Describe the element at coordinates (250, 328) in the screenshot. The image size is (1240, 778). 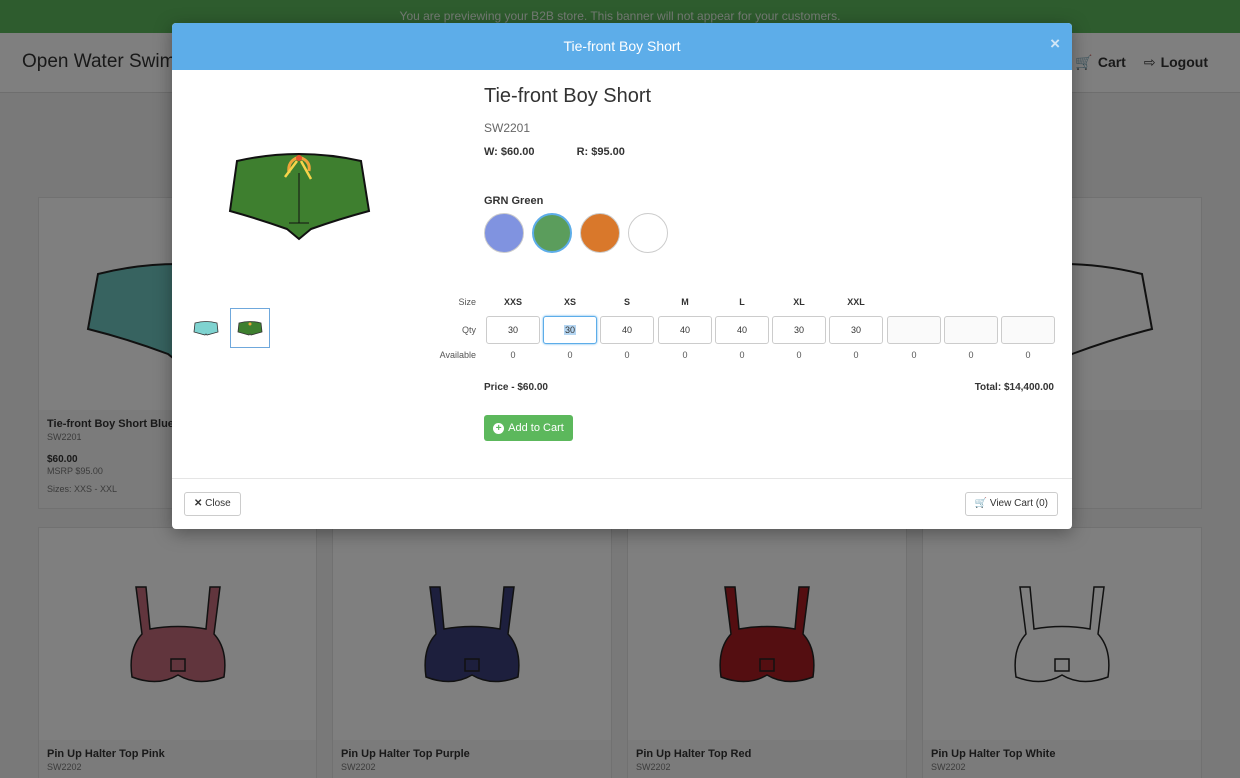
I see `thumbnail-green` at that location.